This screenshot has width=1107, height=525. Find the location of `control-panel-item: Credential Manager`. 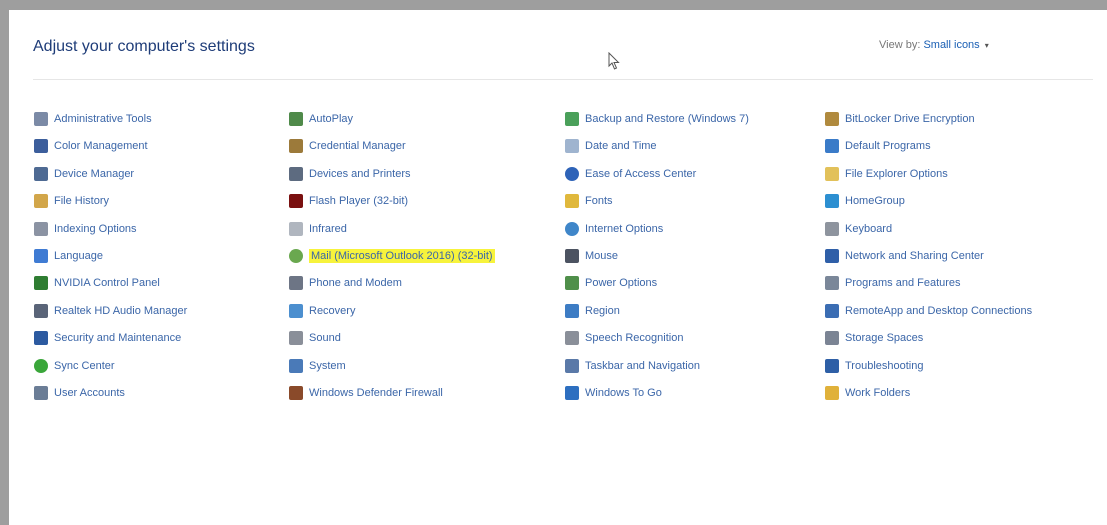

control-panel-item: Credential Manager is located at coordinates (347, 146).